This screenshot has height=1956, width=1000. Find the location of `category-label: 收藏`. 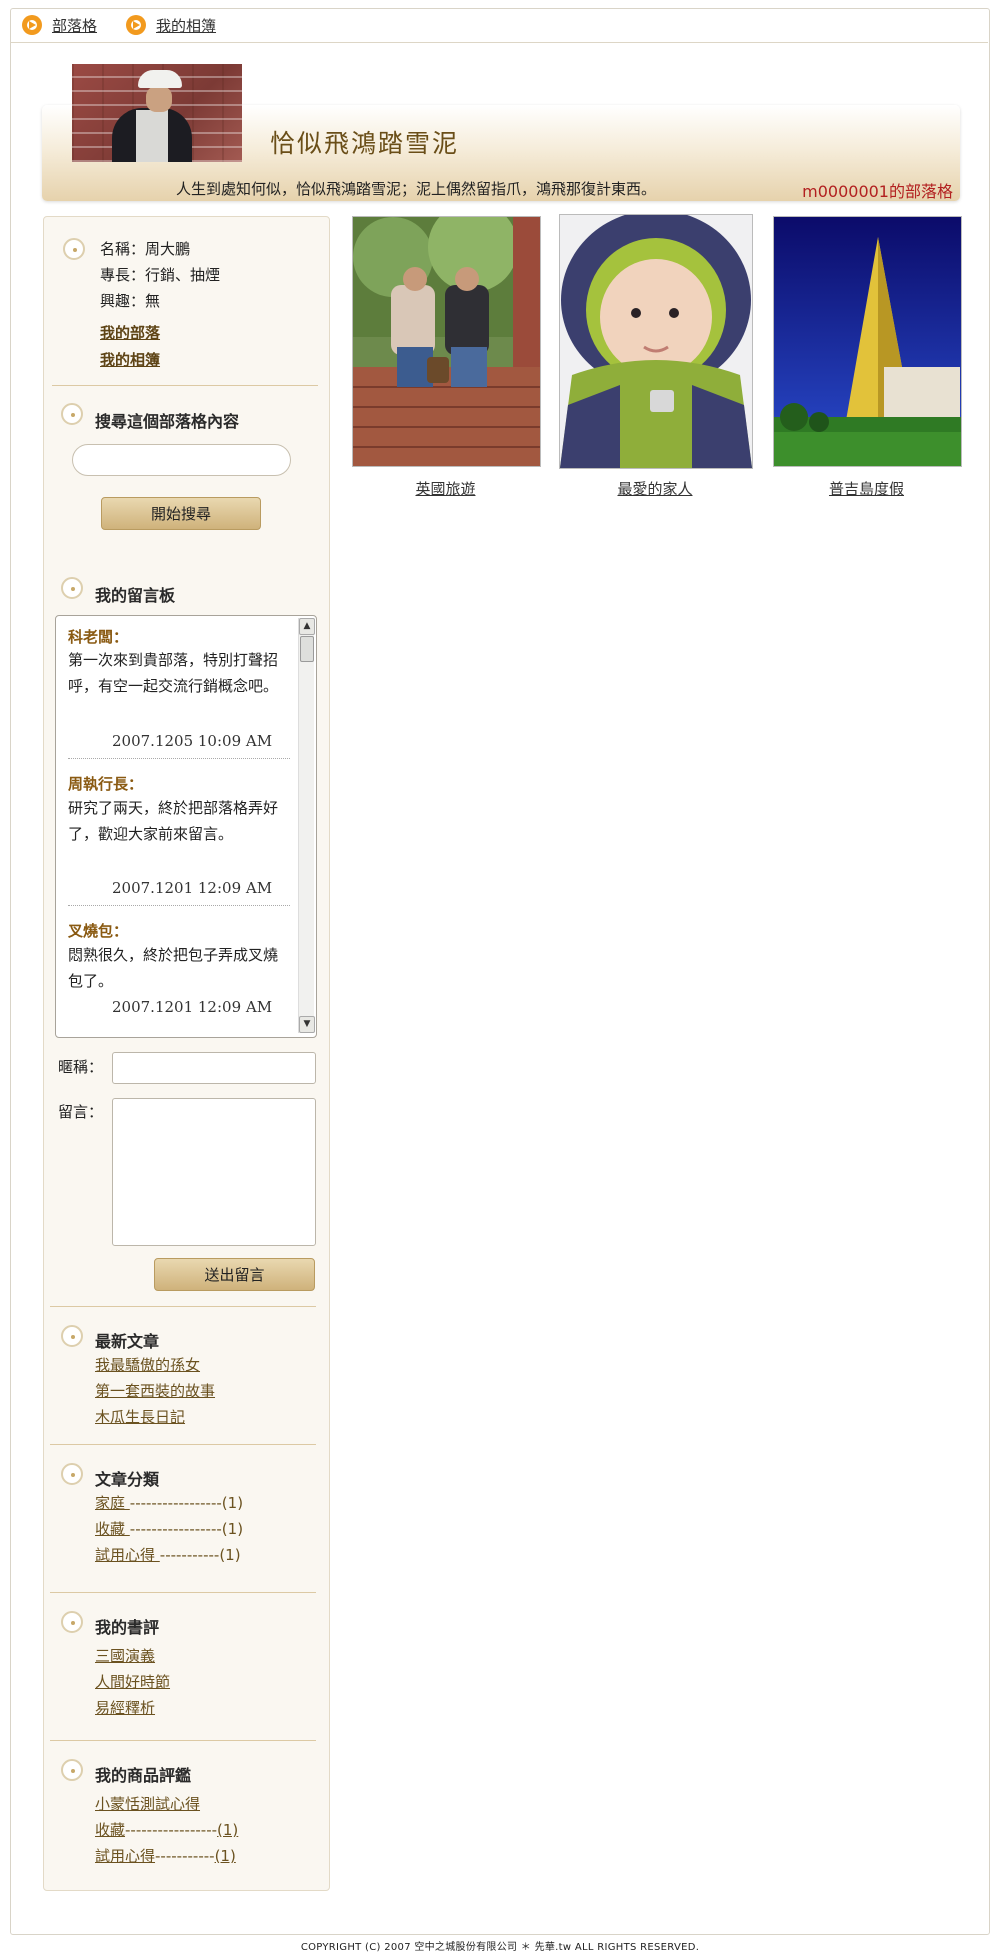

category-label: 收藏 is located at coordinates (112, 1529).